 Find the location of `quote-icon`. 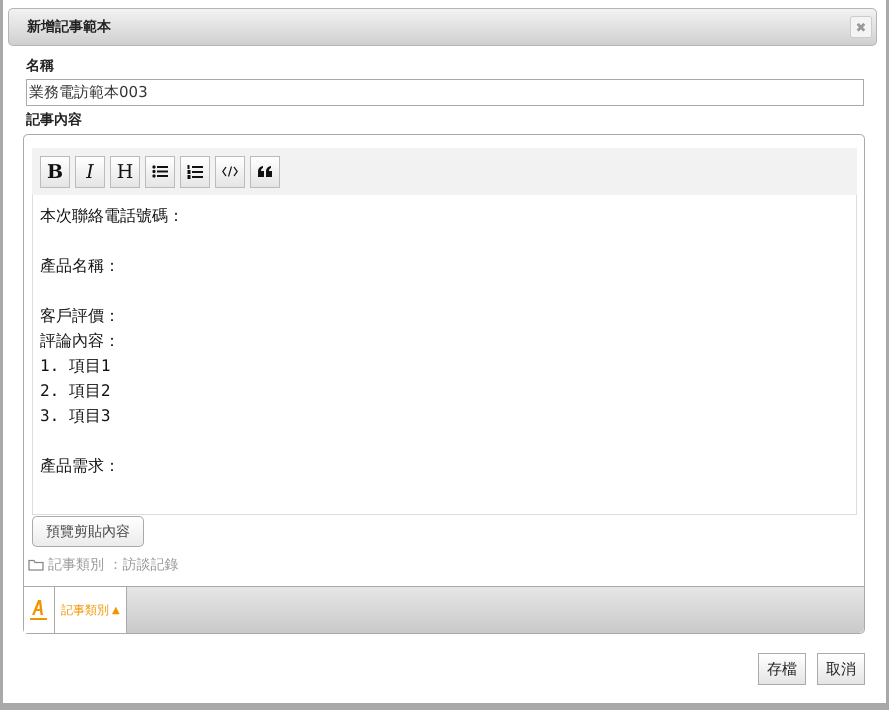

quote-icon is located at coordinates (265, 171).